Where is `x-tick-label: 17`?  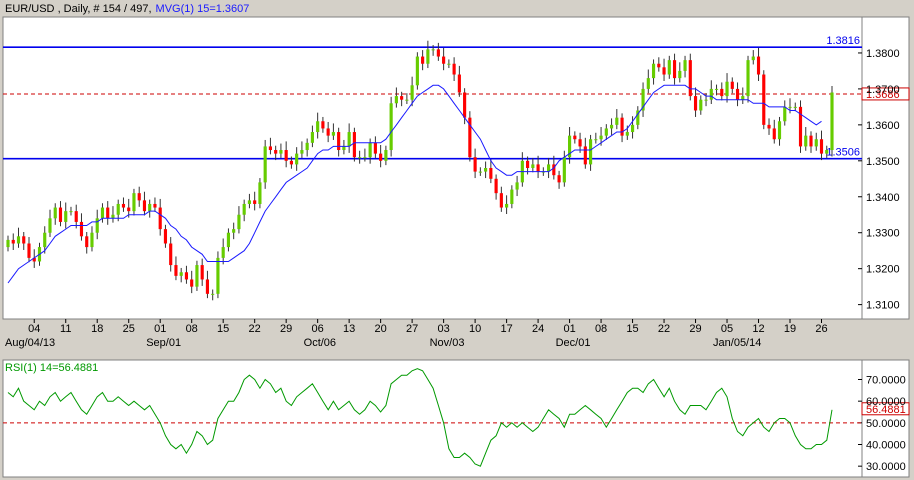
x-tick-label: 17 is located at coordinates (506, 329).